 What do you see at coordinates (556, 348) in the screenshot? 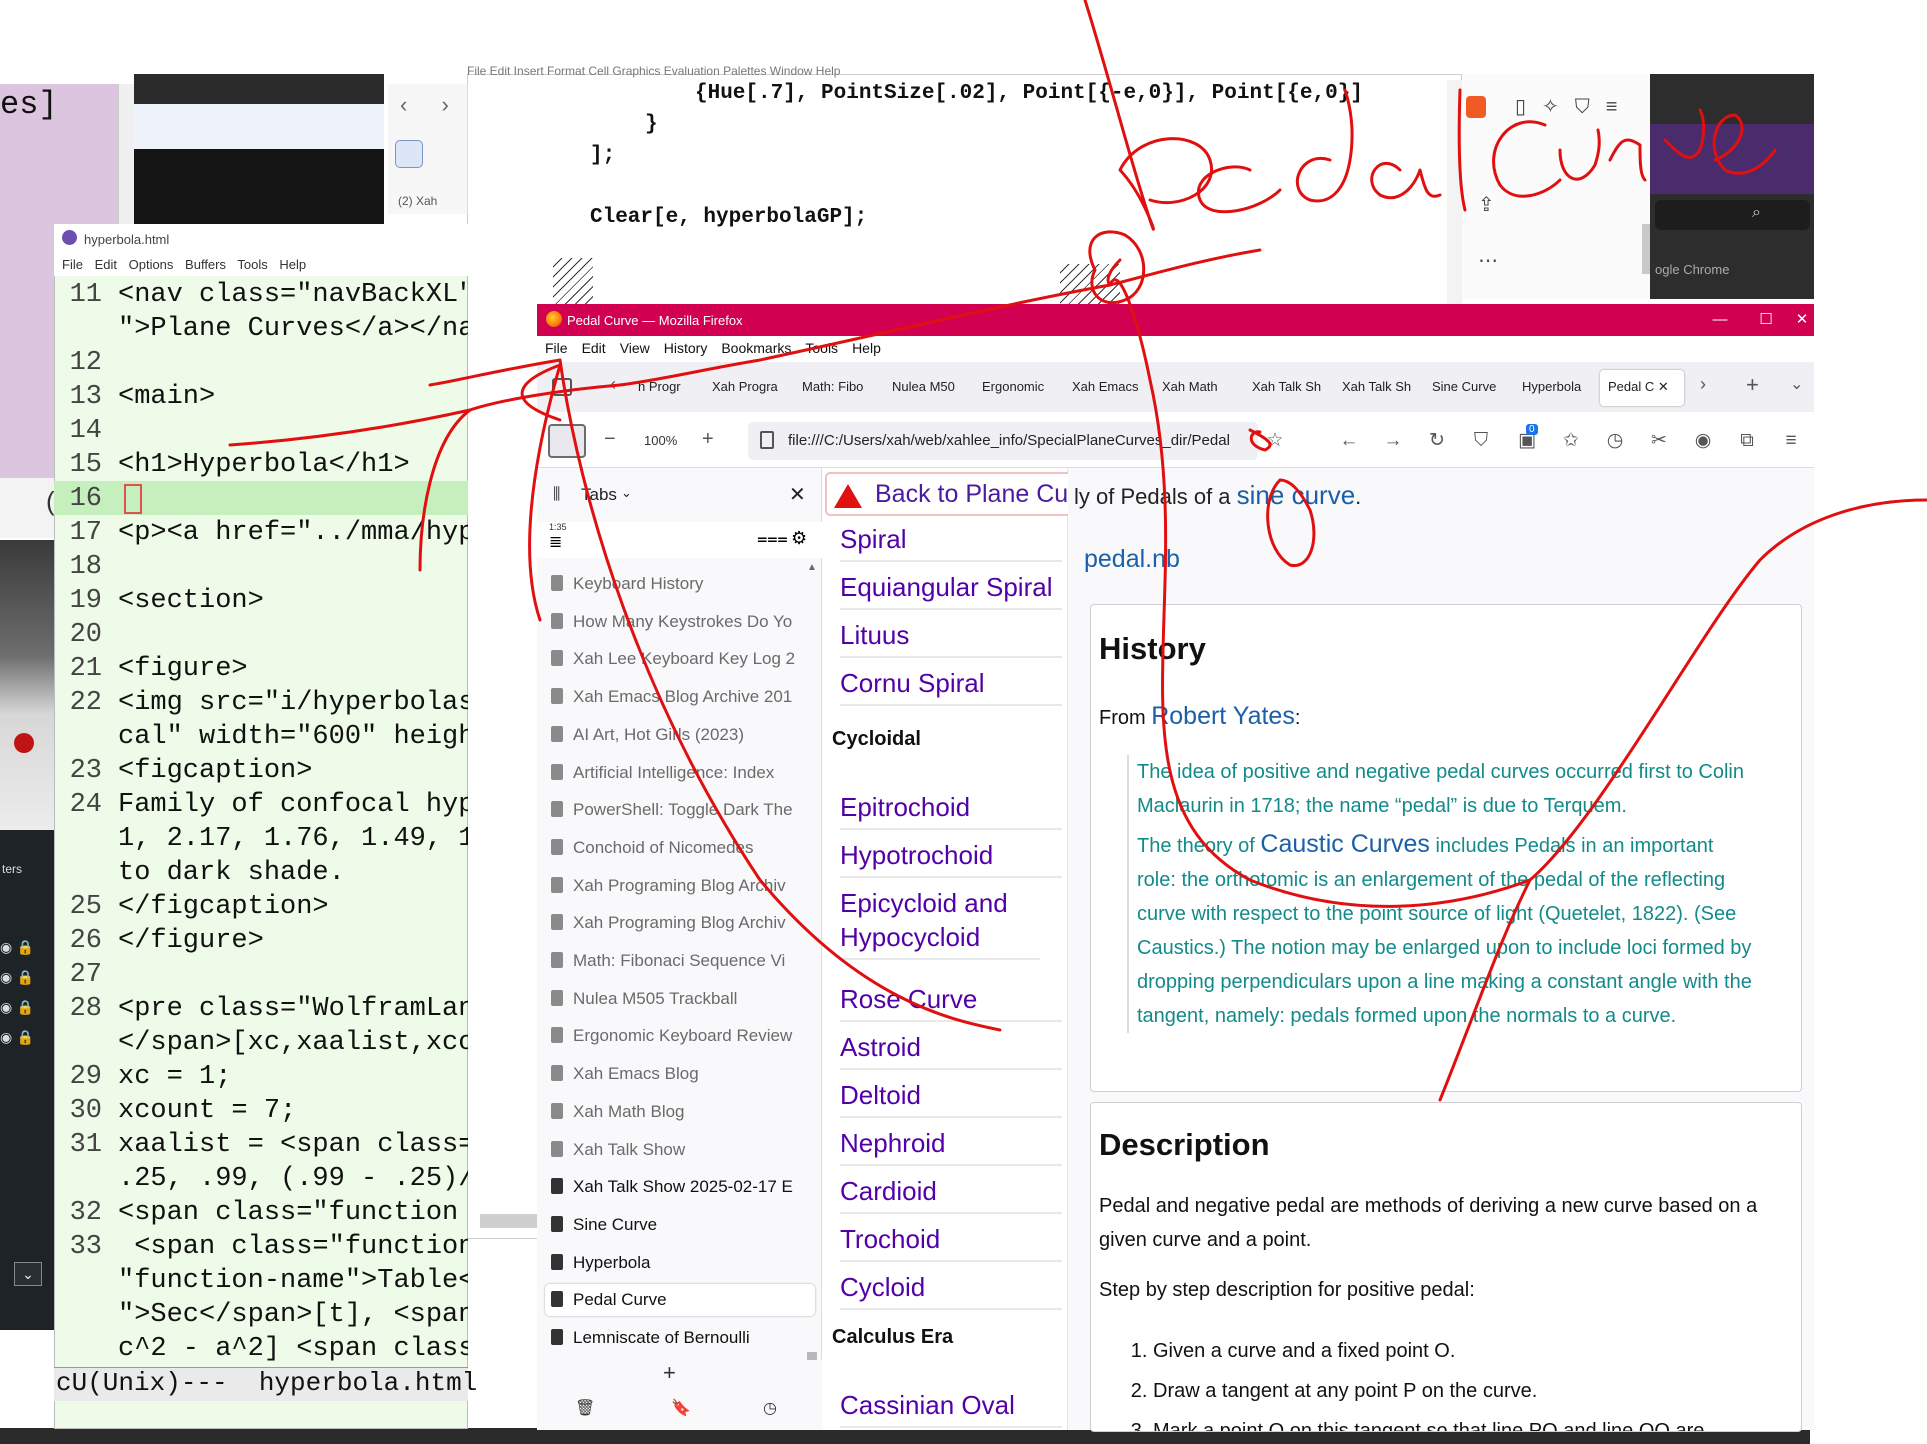
I see `menu-file: File` at bounding box center [556, 348].